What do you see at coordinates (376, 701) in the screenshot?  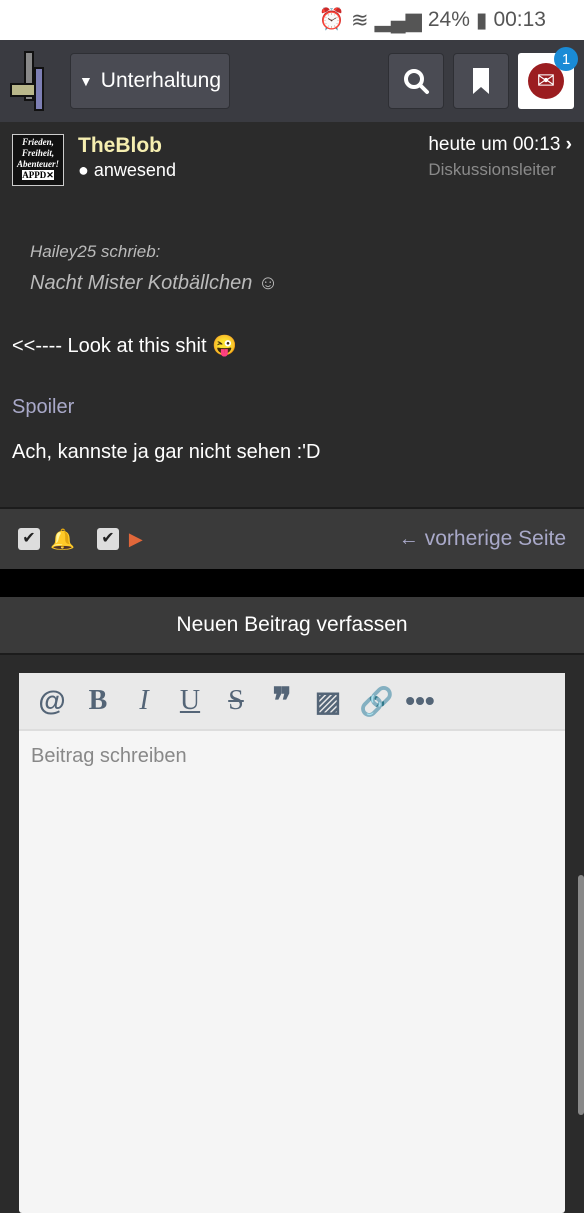 I see `link-icon: 🔗` at bounding box center [376, 701].